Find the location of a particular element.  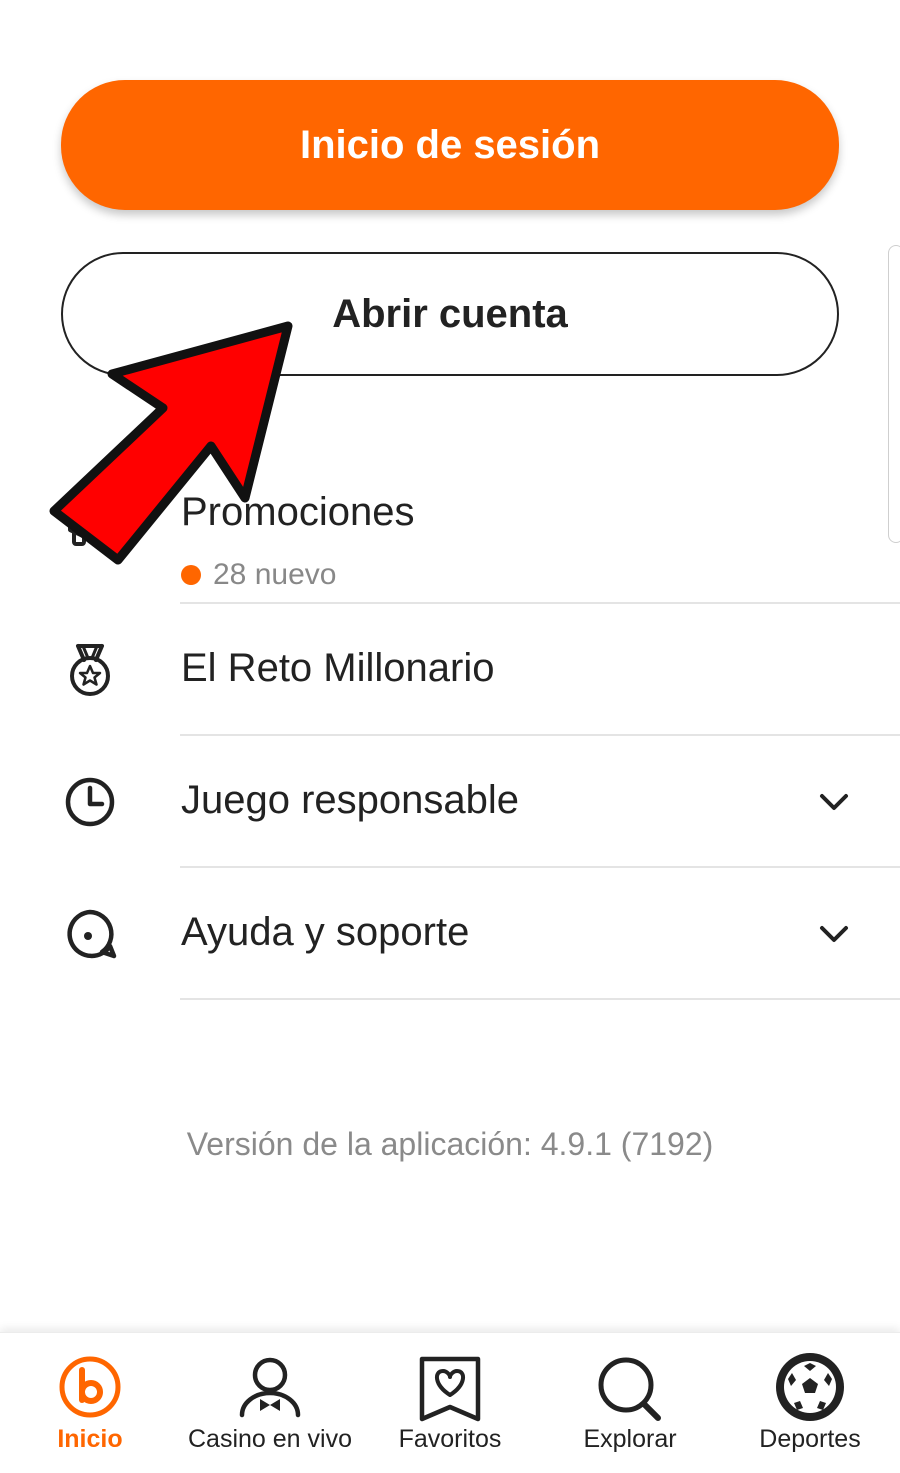

divider is located at coordinates (540, 999).